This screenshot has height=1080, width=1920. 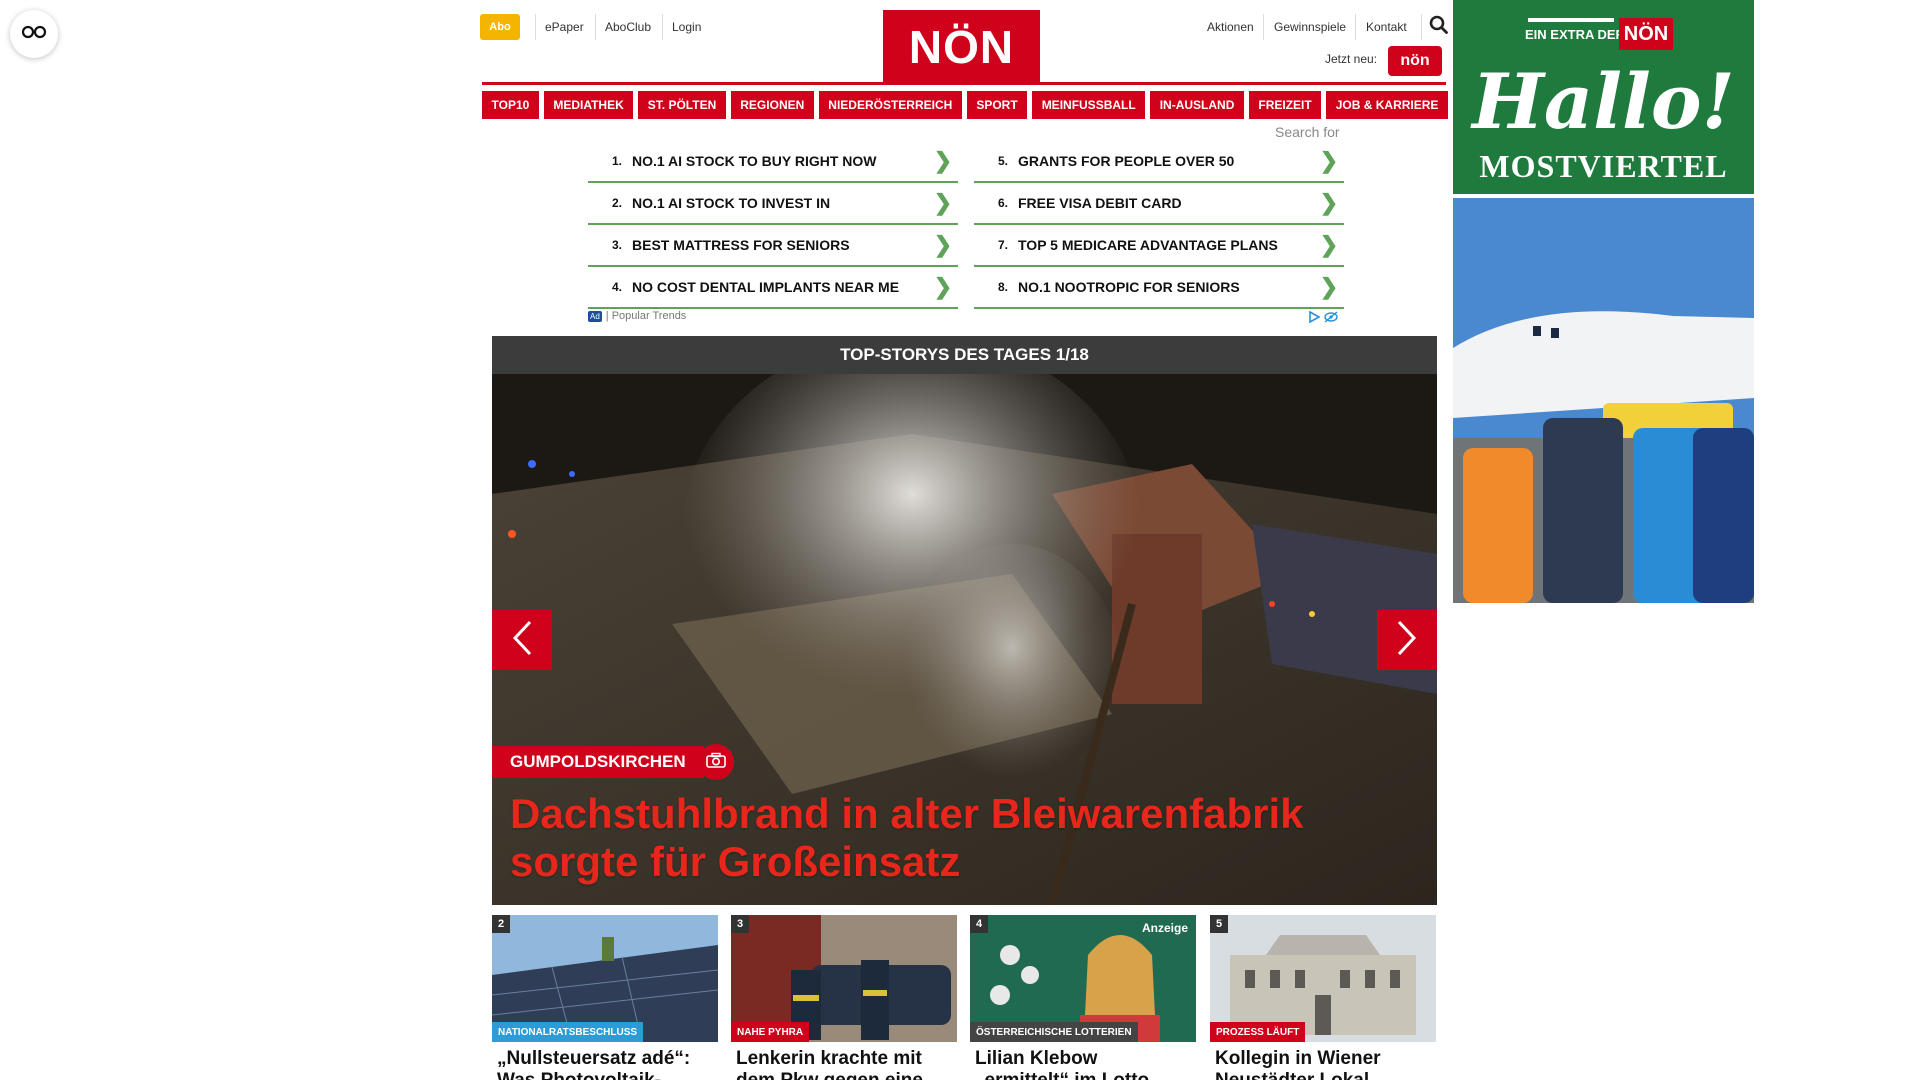 I want to click on story-image: 4 Anzeige ÖSTERREICHISCHE LOTTERIEN, so click(x=1083, y=978).